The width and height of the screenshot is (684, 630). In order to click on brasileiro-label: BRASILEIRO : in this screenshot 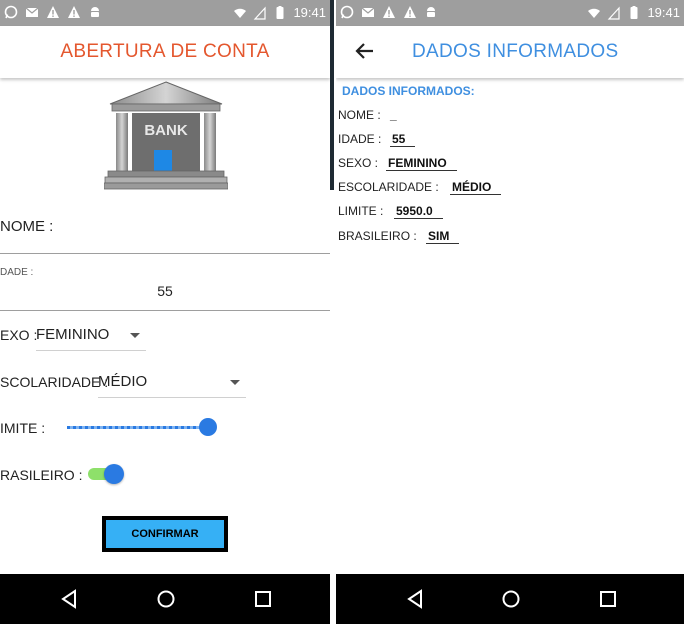, I will do `click(377, 236)`.